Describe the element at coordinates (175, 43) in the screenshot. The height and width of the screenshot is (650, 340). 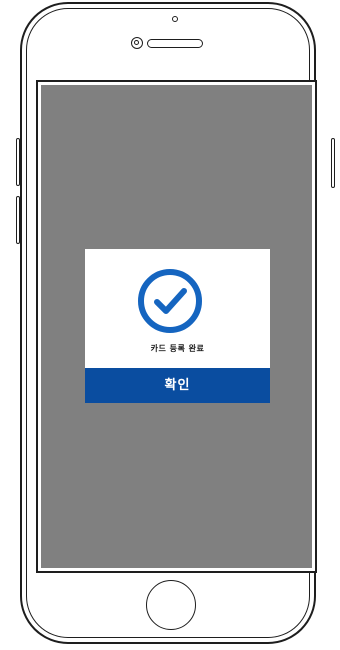
I see `earpiece-speaker` at that location.